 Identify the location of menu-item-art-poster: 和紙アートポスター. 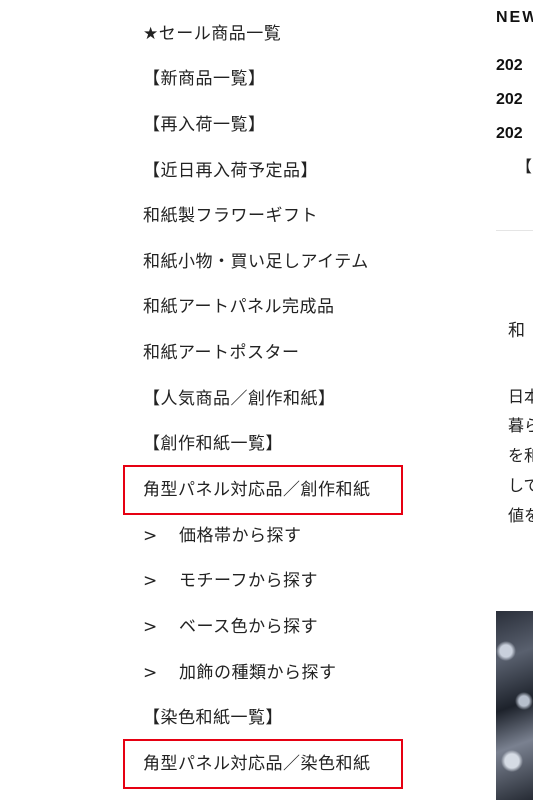
(221, 353).